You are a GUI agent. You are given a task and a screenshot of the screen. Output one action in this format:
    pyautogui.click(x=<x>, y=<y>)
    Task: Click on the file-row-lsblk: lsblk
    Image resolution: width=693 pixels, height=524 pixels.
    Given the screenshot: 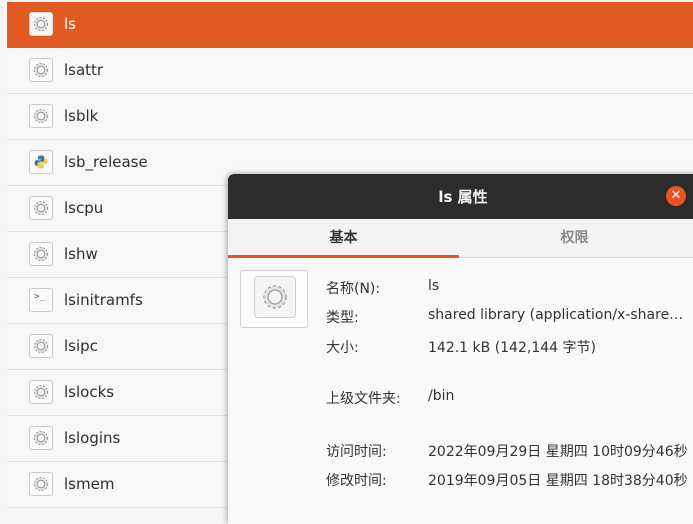 What is the action you would take?
    pyautogui.click(x=350, y=117)
    